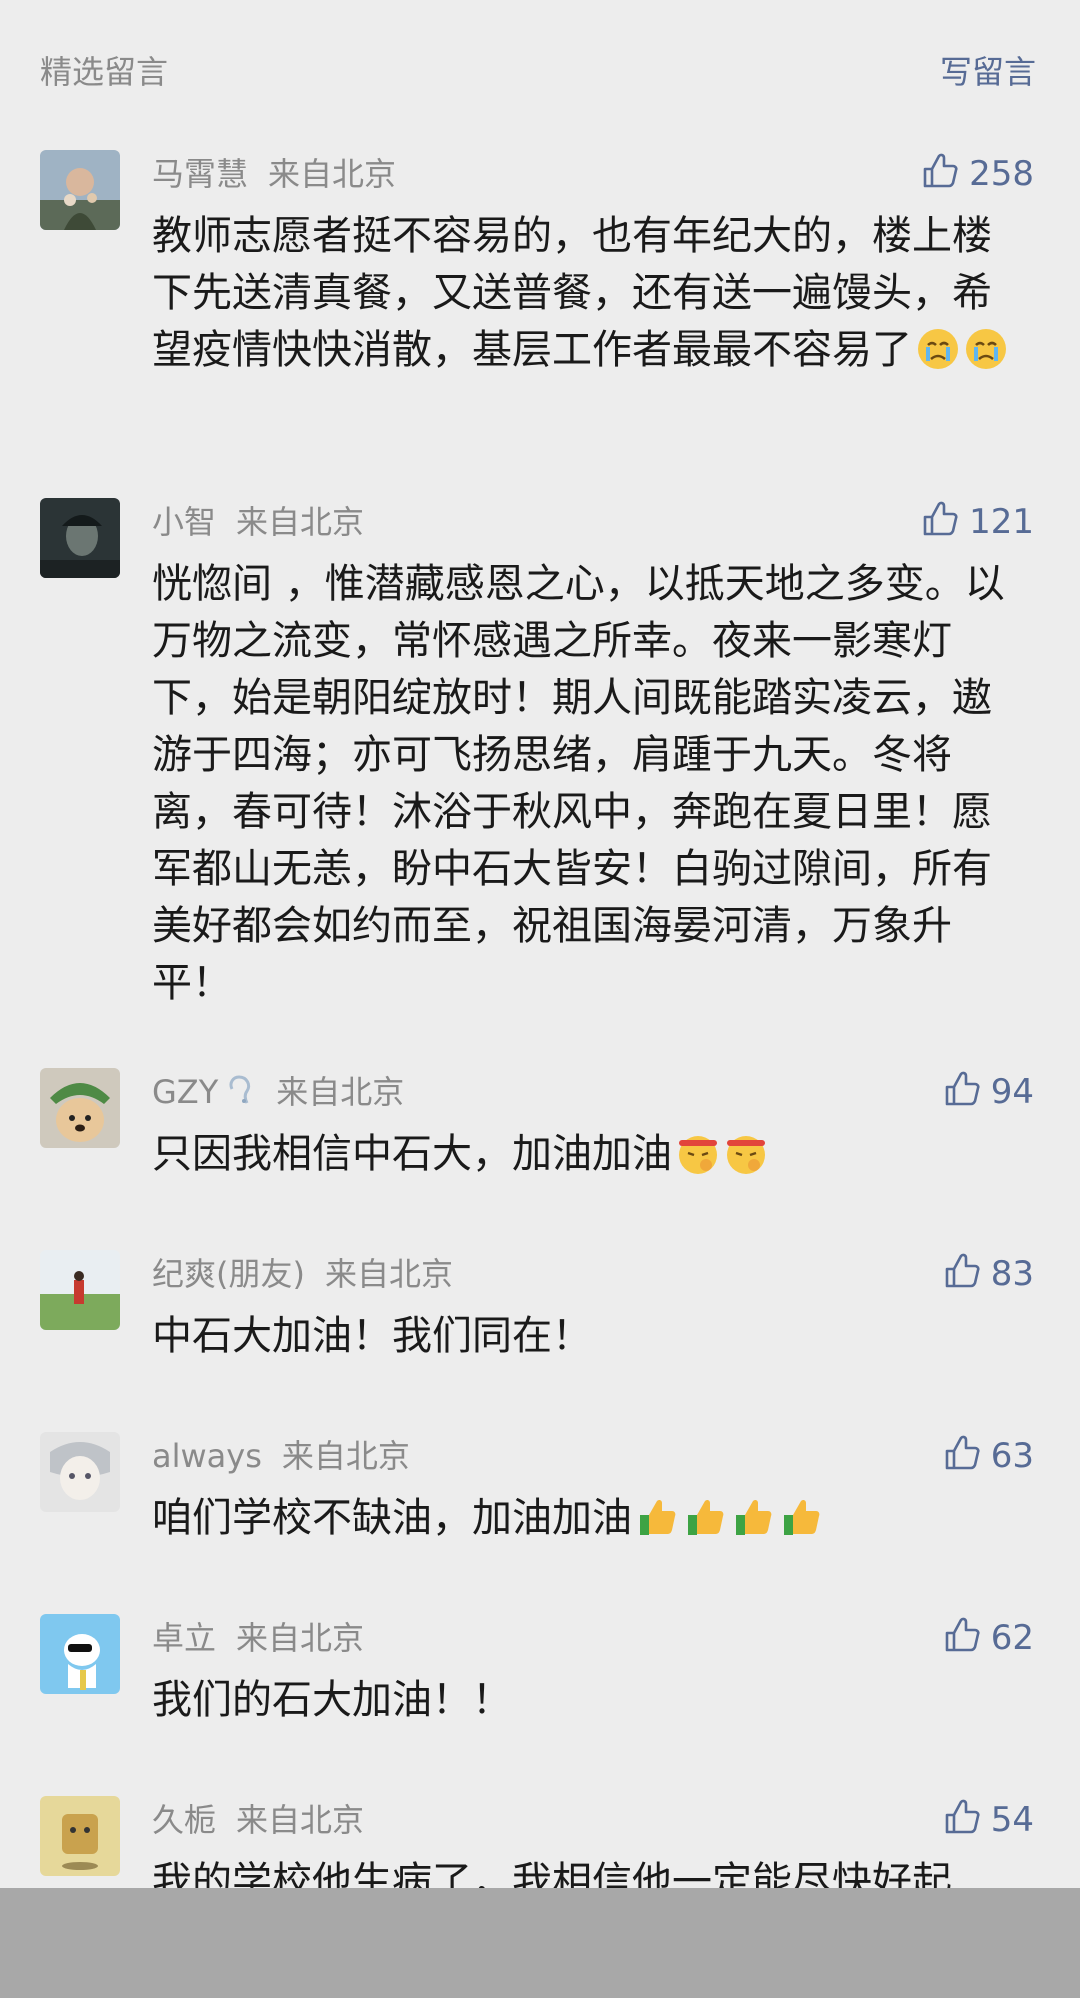  Describe the element at coordinates (104, 72) in the screenshot. I see `section-title: 精选留言` at that location.